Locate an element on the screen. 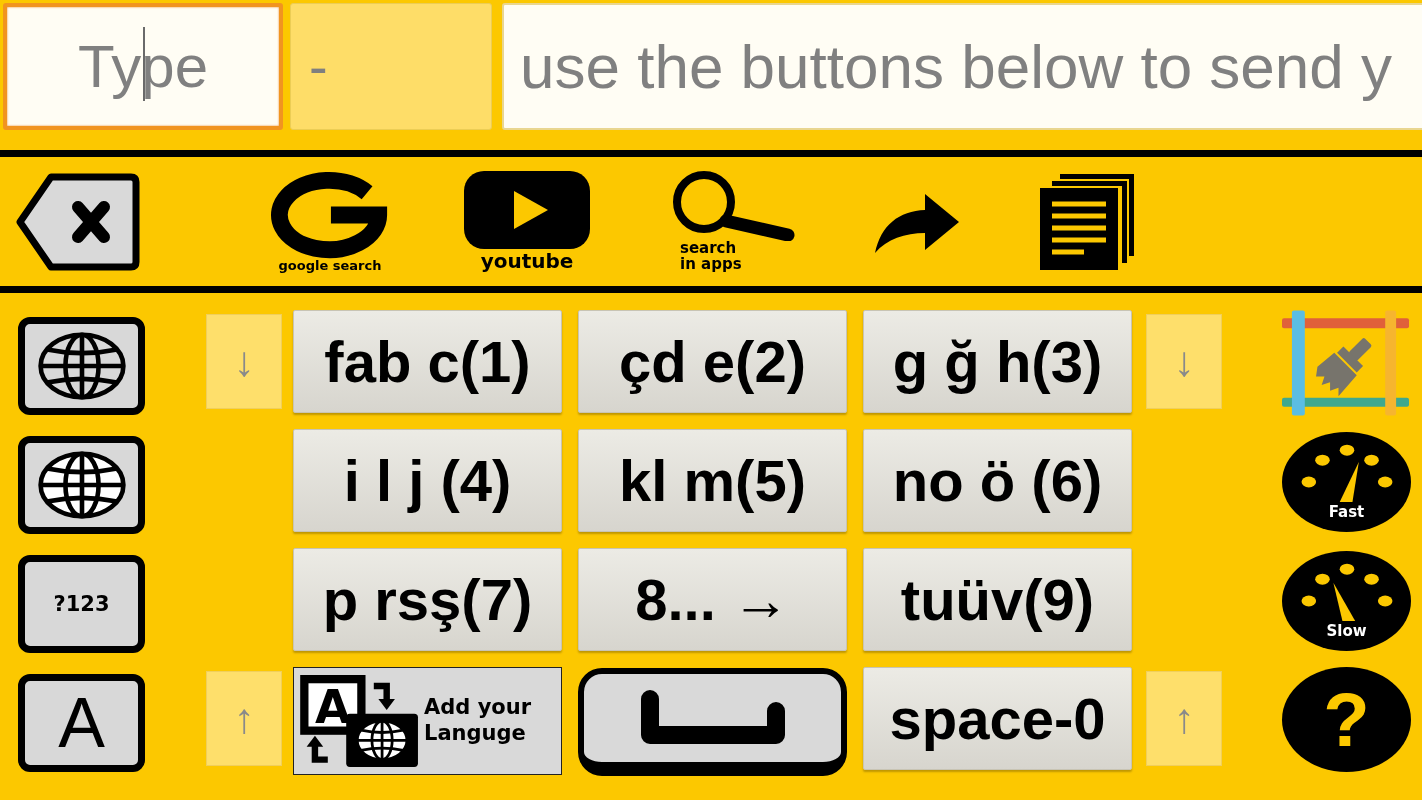 This screenshot has width=1422, height=800. youtube-button: youtube is located at coordinates (527, 221).